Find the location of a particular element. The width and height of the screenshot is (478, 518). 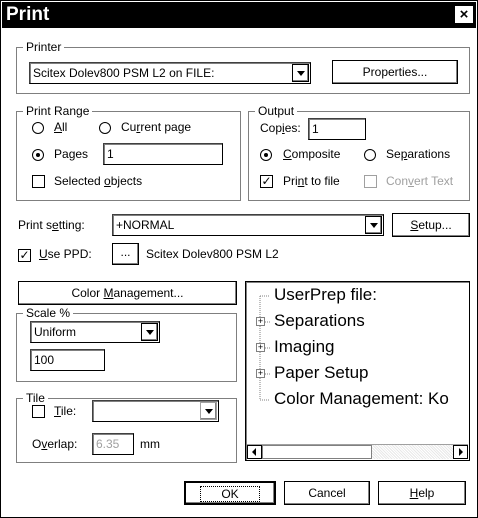

use-ppd-checkbox: ✓ is located at coordinates (24, 255).